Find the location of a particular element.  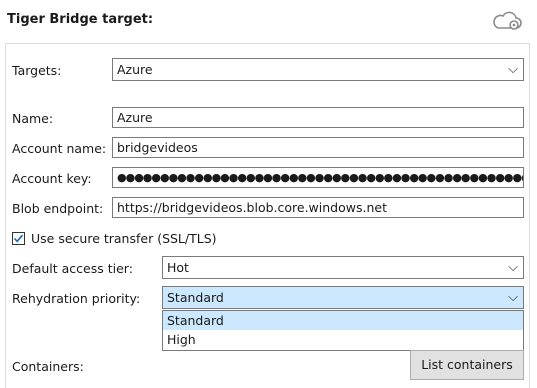

rehydration-option-high: High is located at coordinates (343, 339).